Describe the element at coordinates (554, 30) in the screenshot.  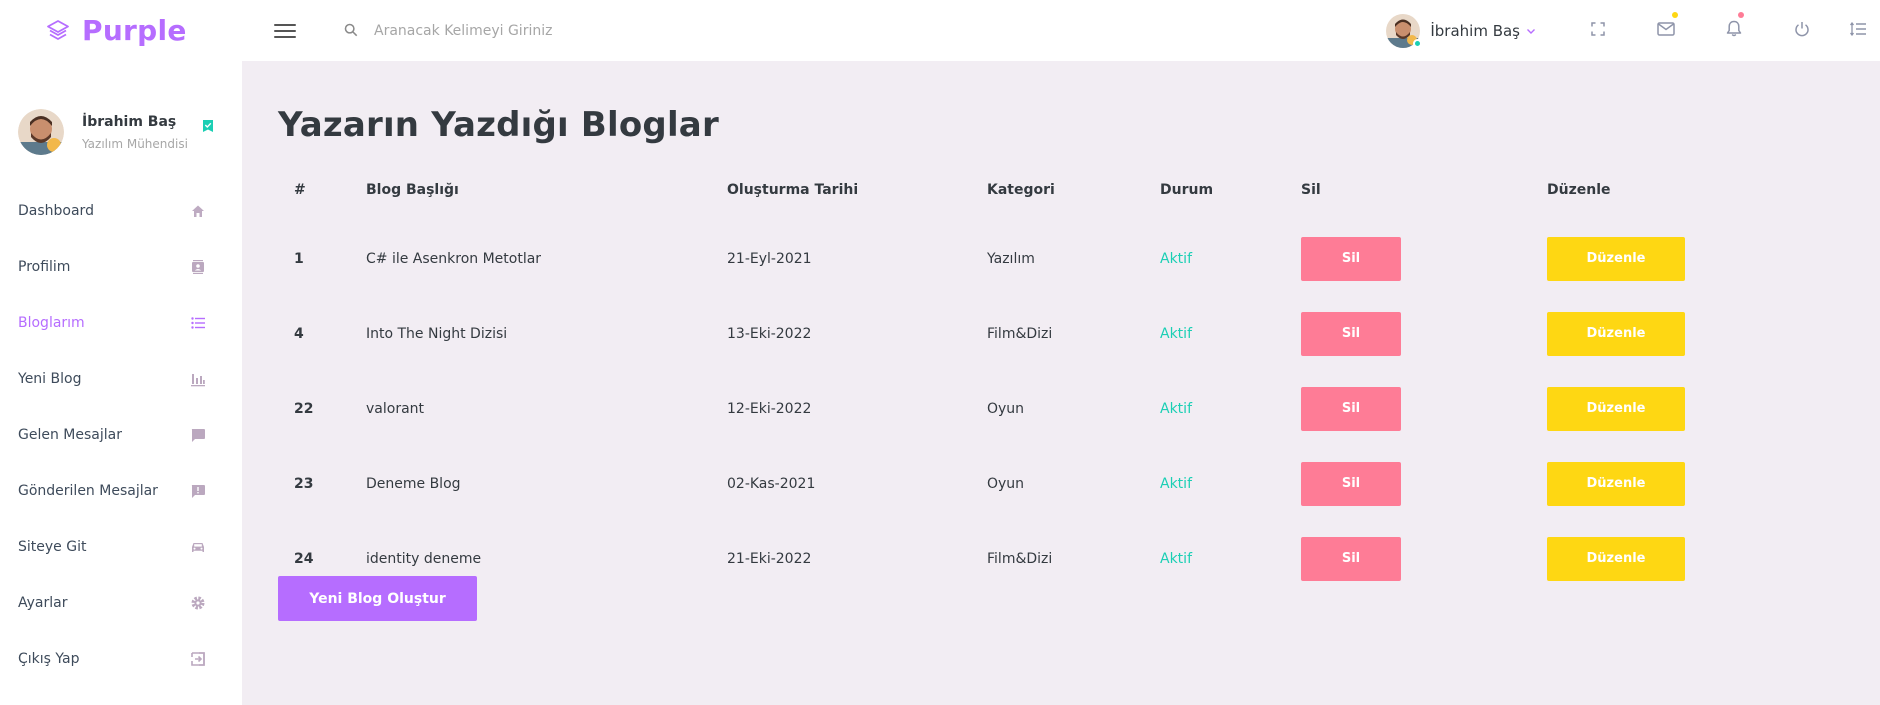
I see `search-input` at that location.